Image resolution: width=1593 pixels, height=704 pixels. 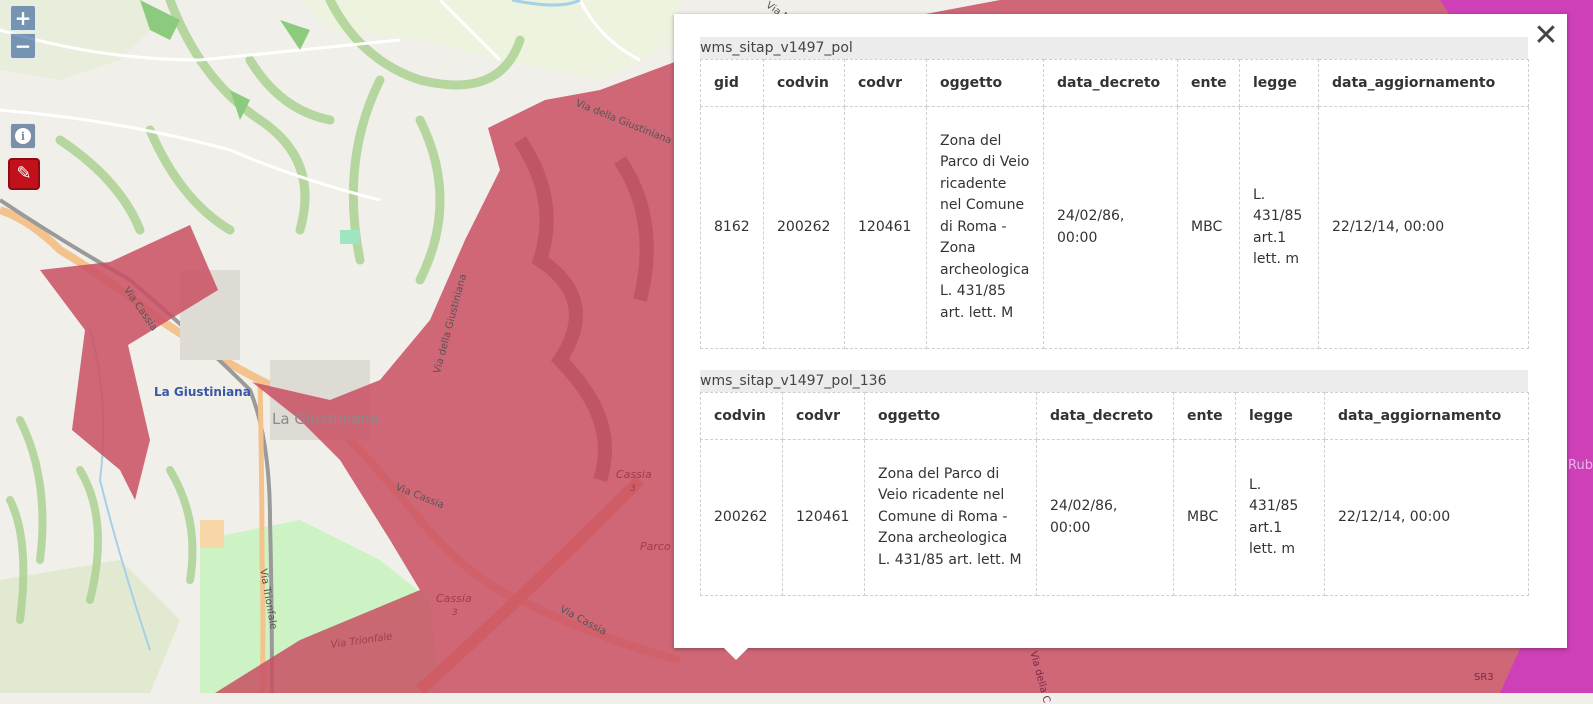 What do you see at coordinates (655, 546) in the screenshot?
I see `place-label: Parco` at bounding box center [655, 546].